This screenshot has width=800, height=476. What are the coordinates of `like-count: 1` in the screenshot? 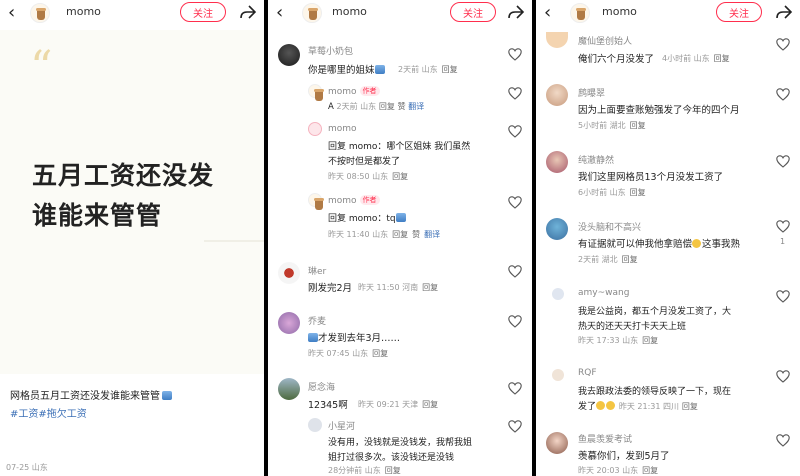 It's located at (783, 241).